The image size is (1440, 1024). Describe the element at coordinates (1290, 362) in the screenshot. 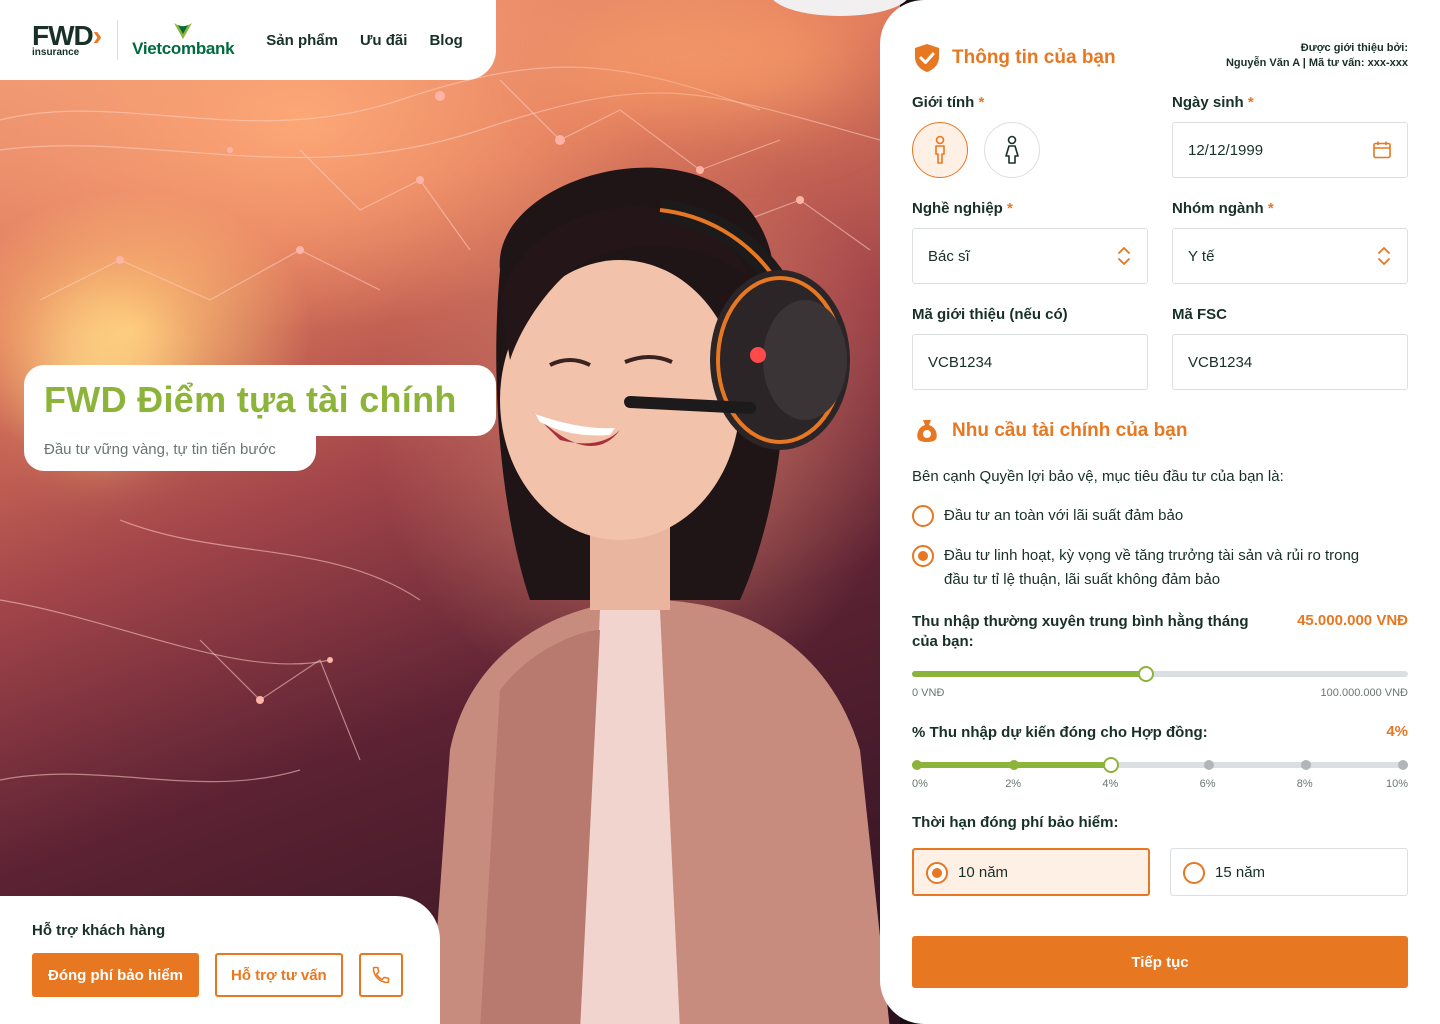

I see `fsc-code-input: VCB1234` at that location.